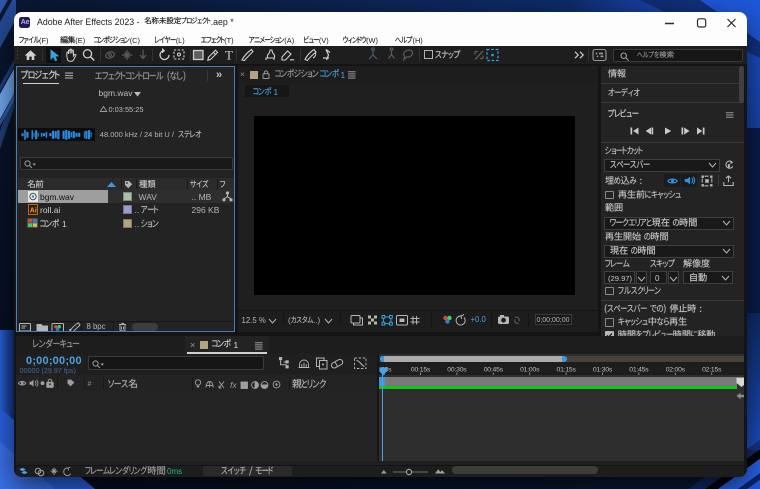 The height and width of the screenshot is (489, 760). Describe the element at coordinates (712, 370) in the screenshot. I see `svg-text: 02:15s` at that location.